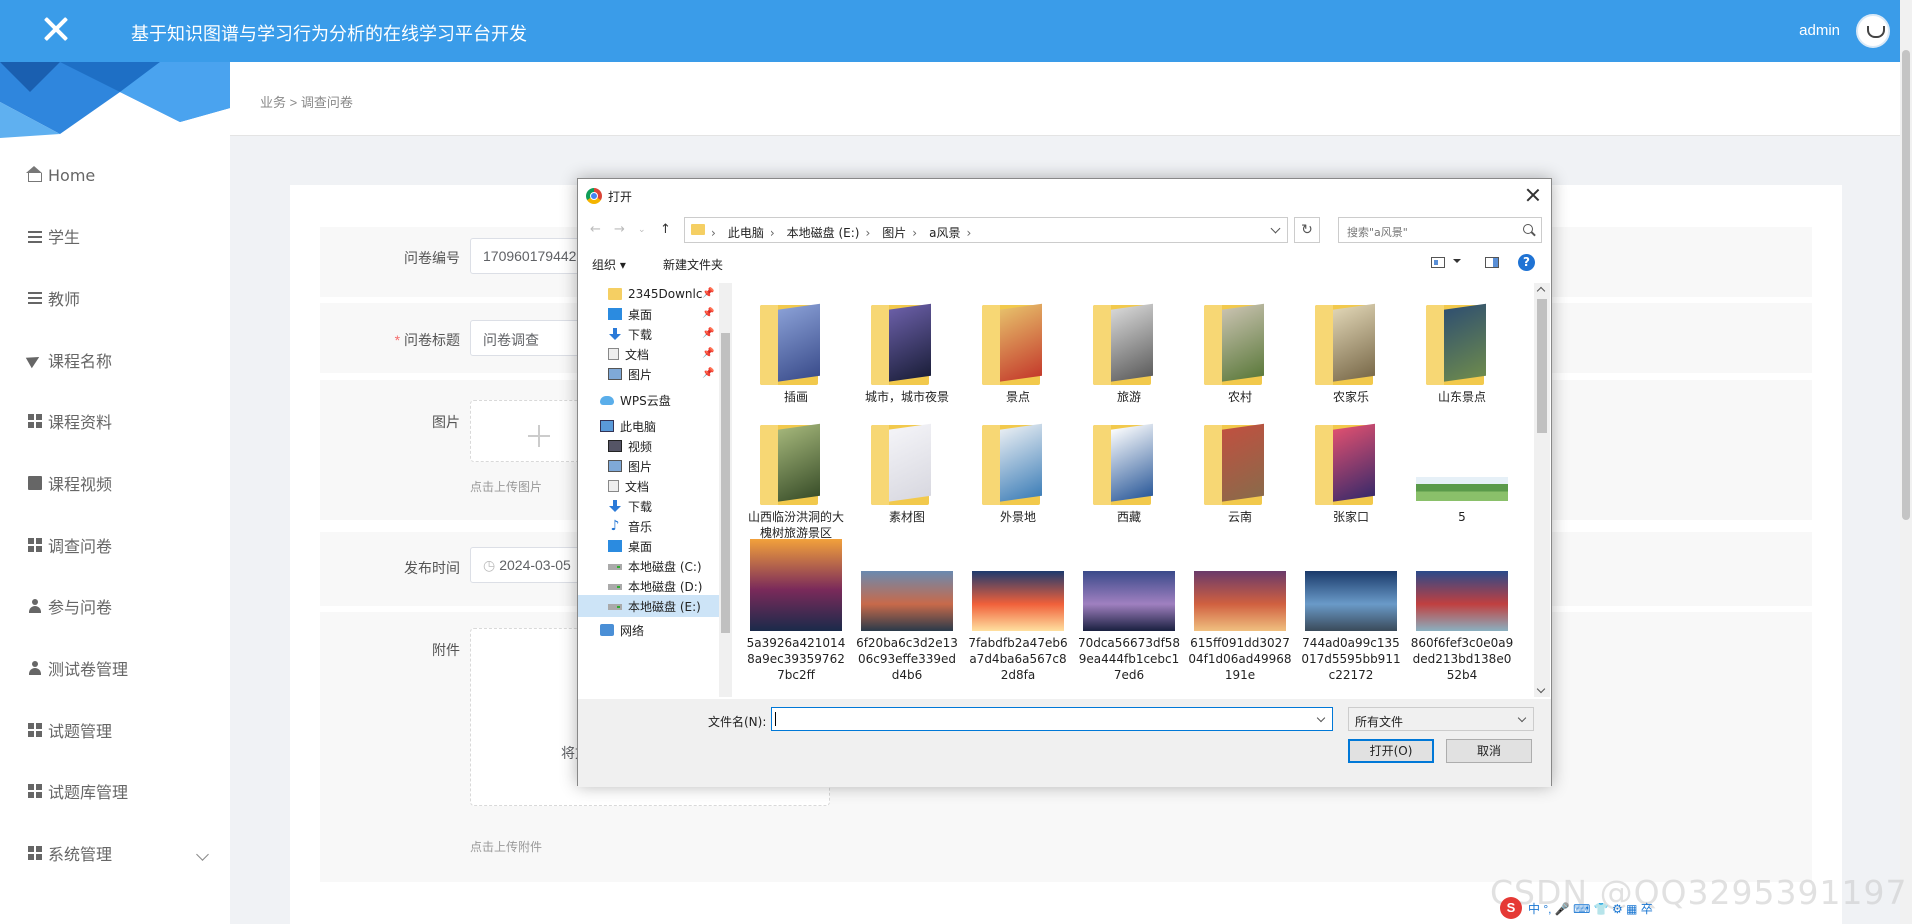  Describe the element at coordinates (1275, 228) in the screenshot. I see `address-dropdown-icon` at that location.